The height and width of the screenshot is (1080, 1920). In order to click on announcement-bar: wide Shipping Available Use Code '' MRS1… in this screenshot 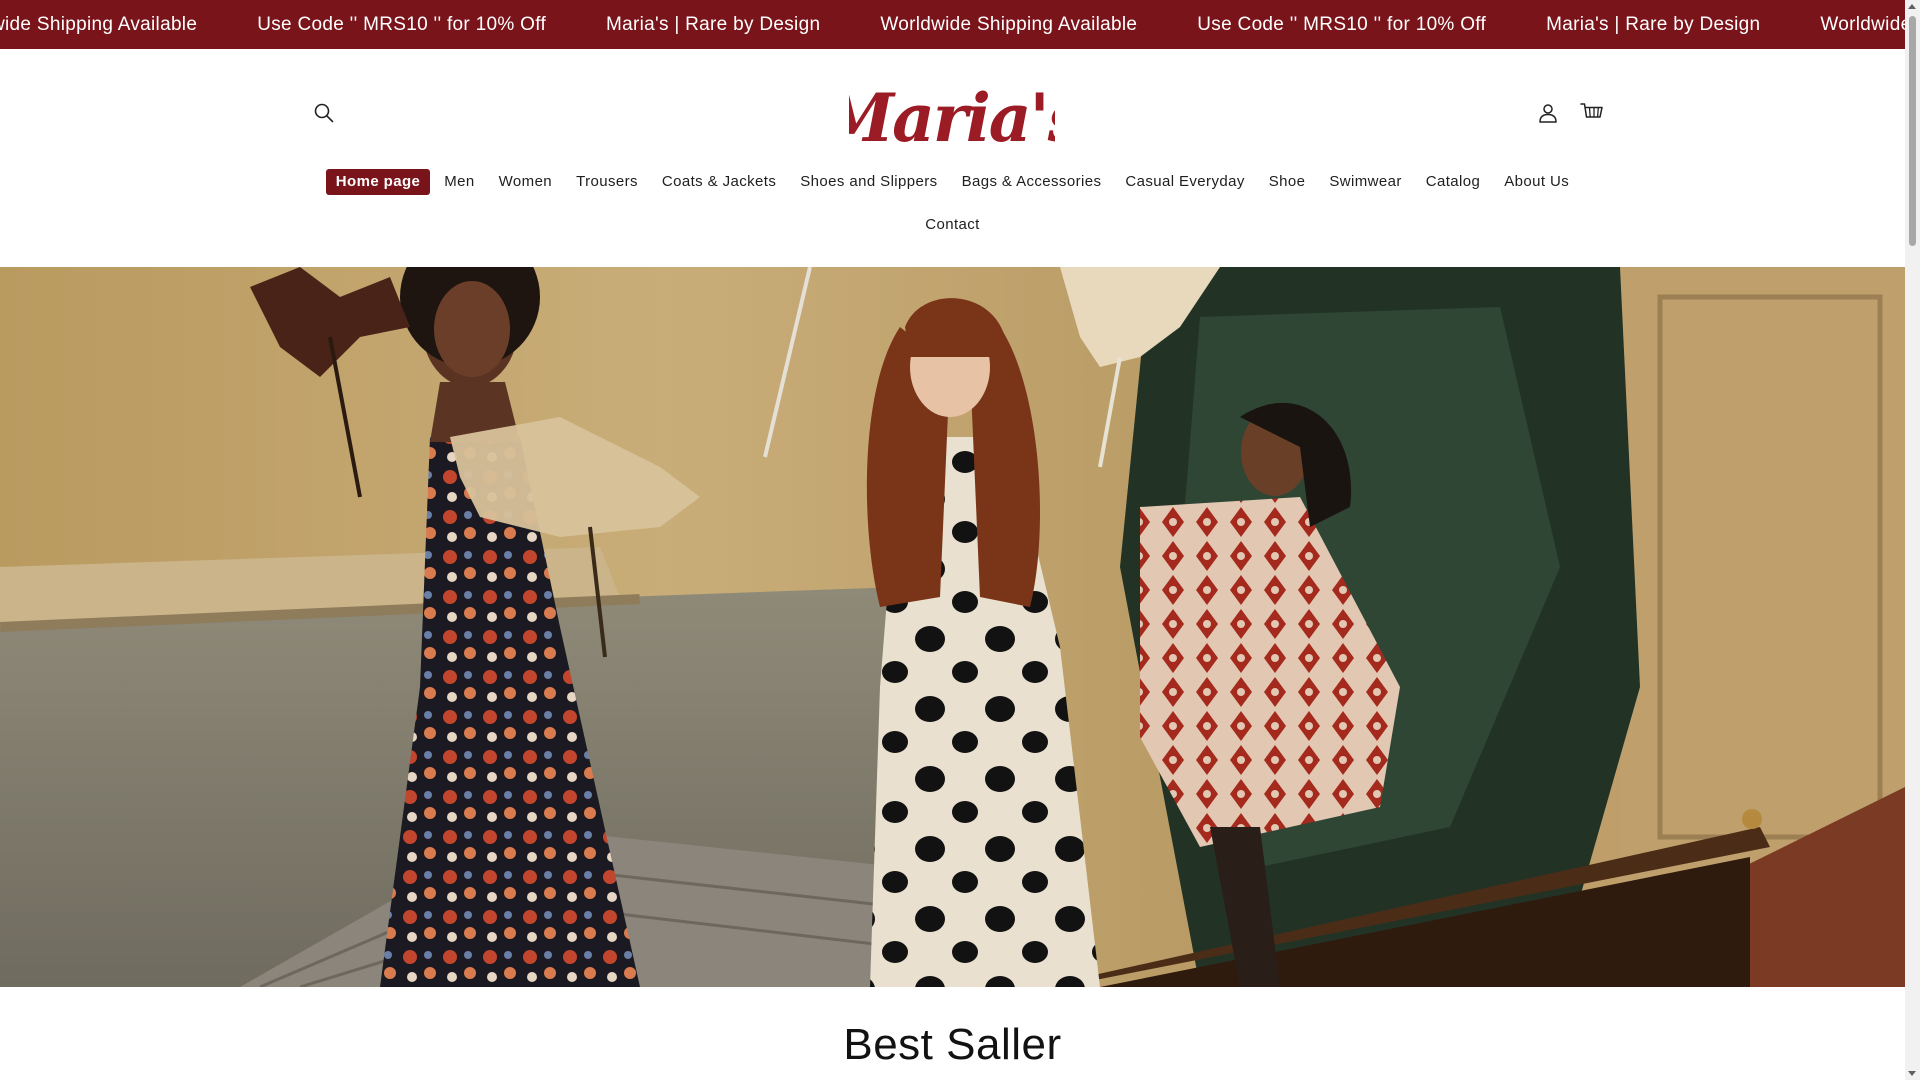, I will do `click(952, 24)`.